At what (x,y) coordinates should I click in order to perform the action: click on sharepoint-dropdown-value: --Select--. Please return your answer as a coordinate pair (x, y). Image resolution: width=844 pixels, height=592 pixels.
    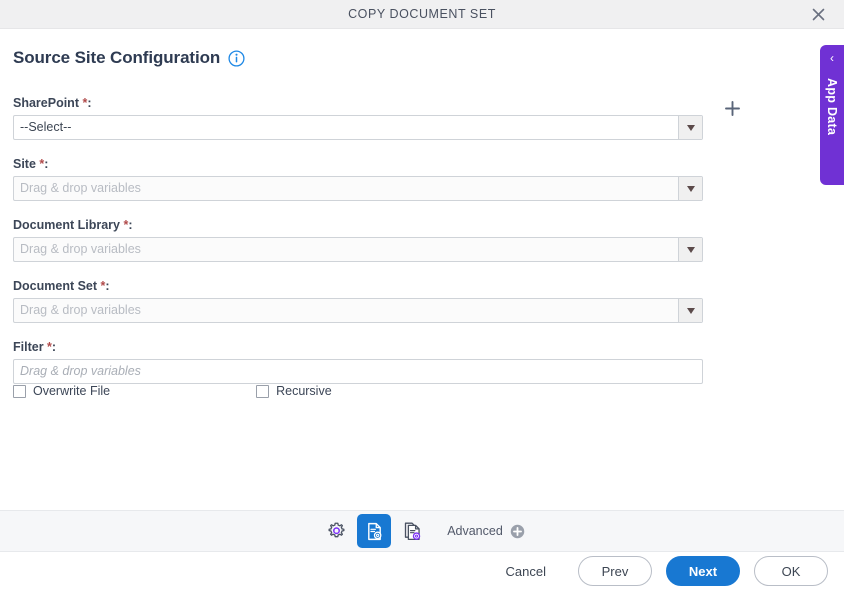
    Looking at the image, I should click on (46, 127).